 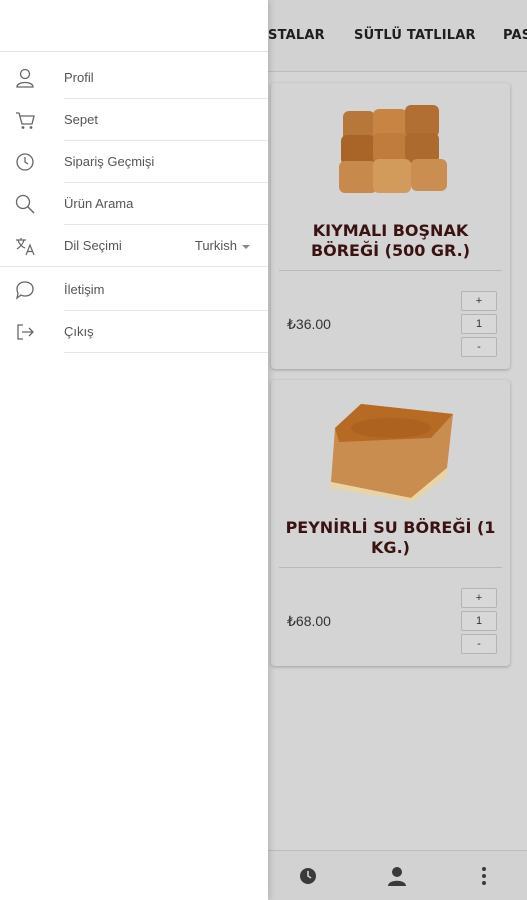 I want to click on menu-label: Sepet, so click(x=81, y=119).